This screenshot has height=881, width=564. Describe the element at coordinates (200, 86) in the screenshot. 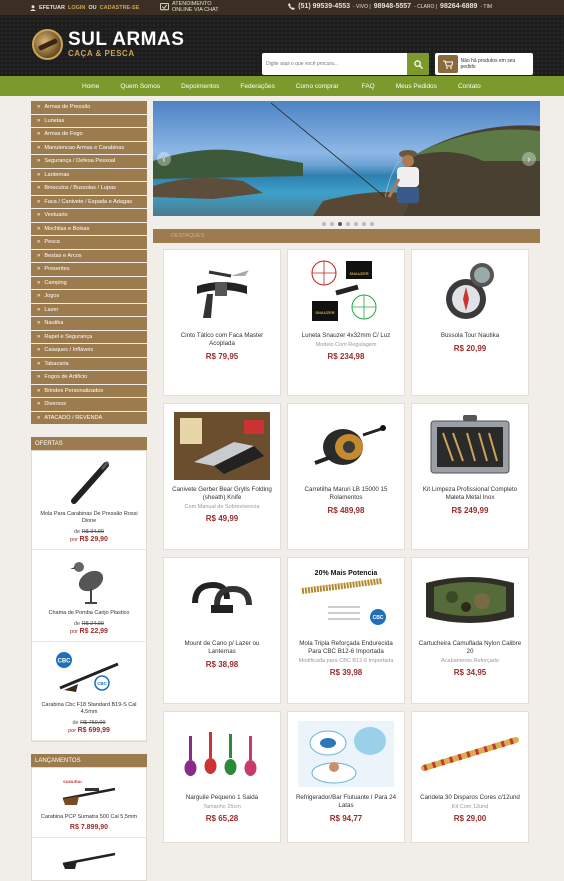

I see `nav-depoimentos: Depoimentos` at that location.